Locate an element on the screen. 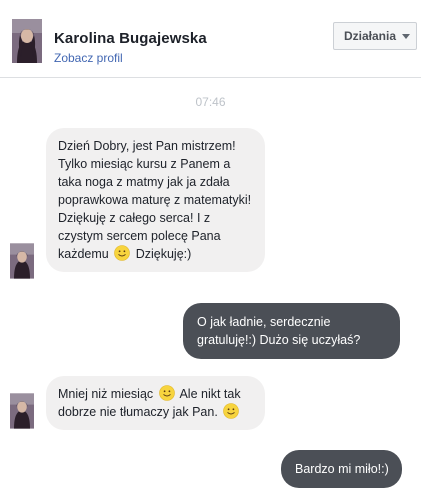 The height and width of the screenshot is (488, 421). message-timestamp: 07:46 is located at coordinates (210, 102).